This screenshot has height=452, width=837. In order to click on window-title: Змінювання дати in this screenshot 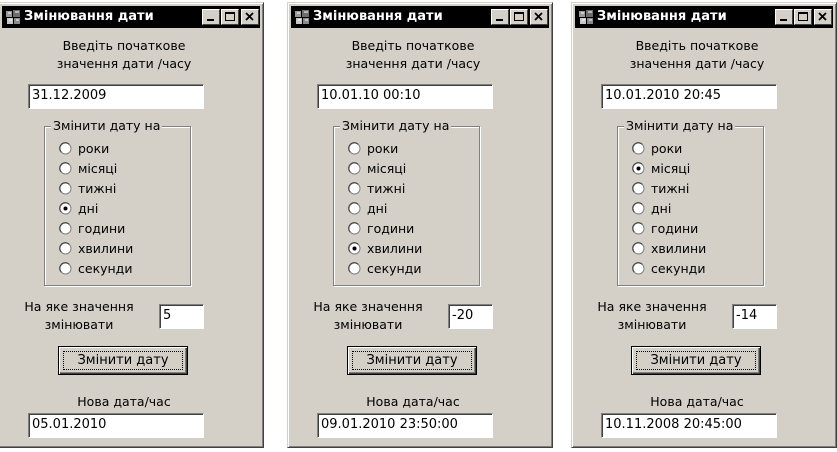, I will do `click(378, 16)`.